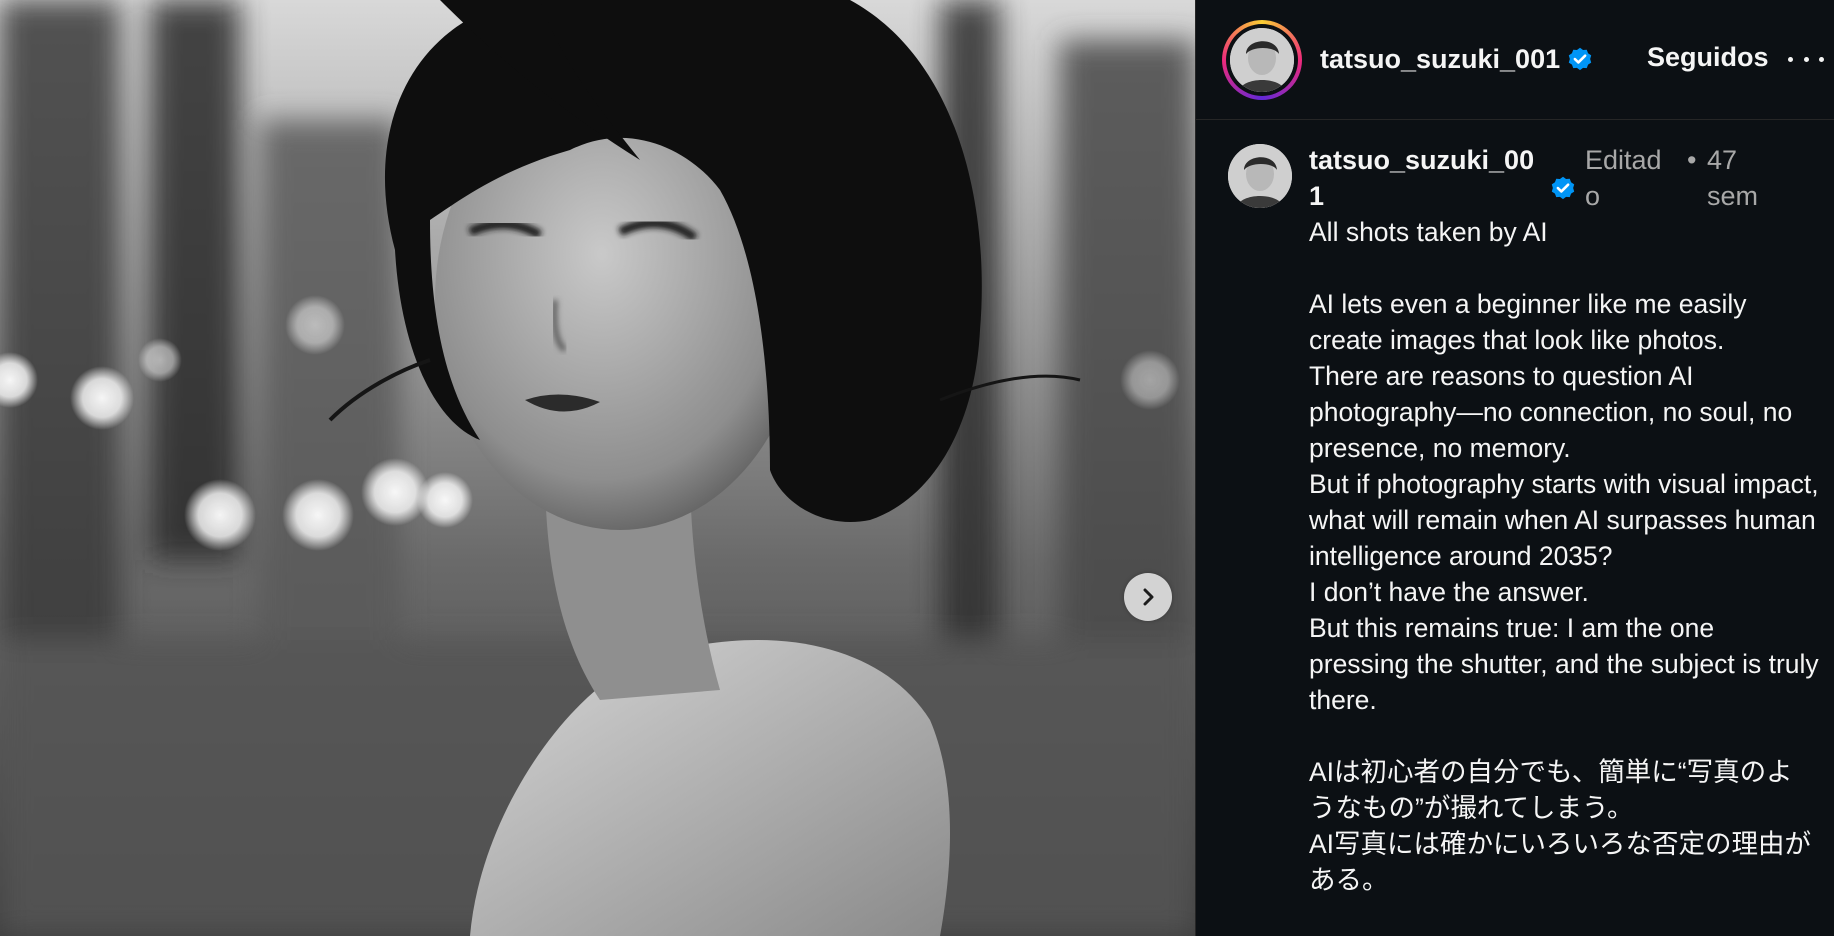 This screenshot has width=1834, height=936. I want to click on header-username: tatsuo_suzuki_001, so click(1440, 59).